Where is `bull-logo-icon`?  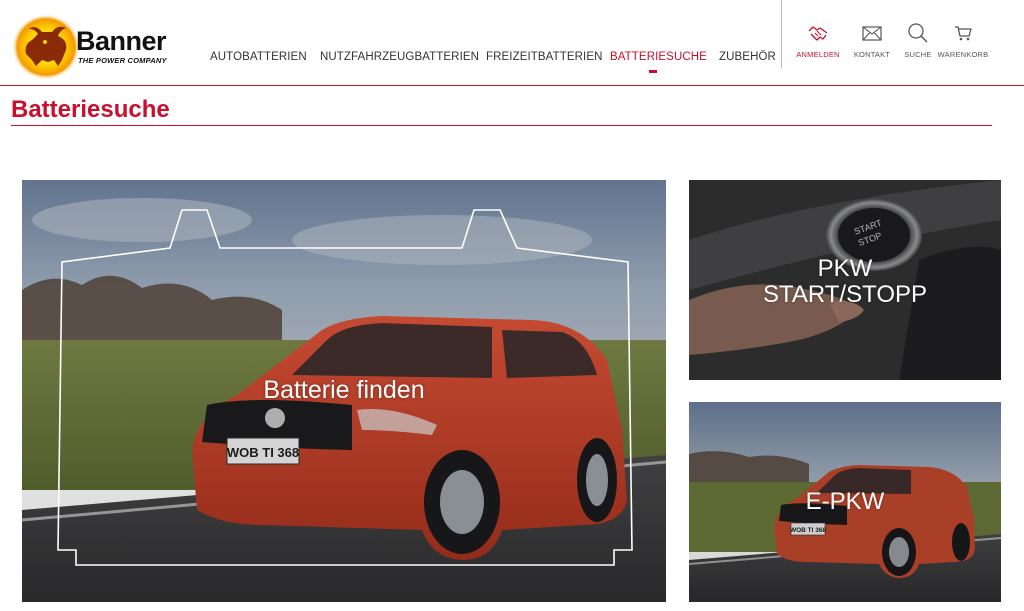 bull-logo-icon is located at coordinates (46, 47).